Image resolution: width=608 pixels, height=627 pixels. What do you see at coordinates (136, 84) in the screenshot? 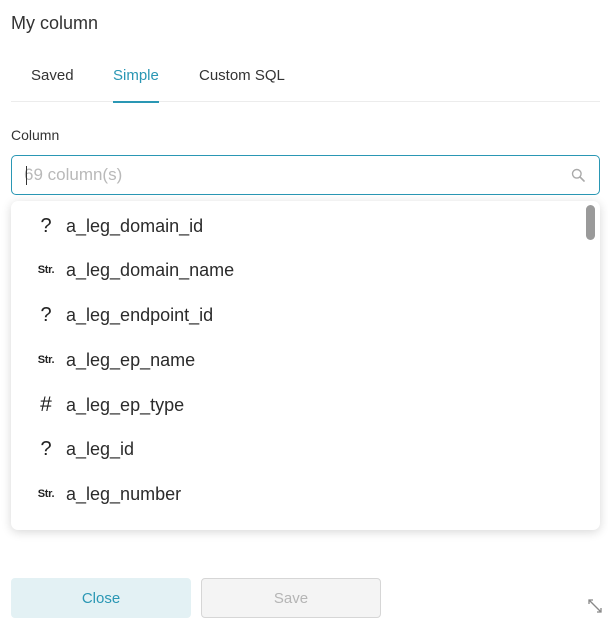
I see `tab-simple: Simple` at bounding box center [136, 84].